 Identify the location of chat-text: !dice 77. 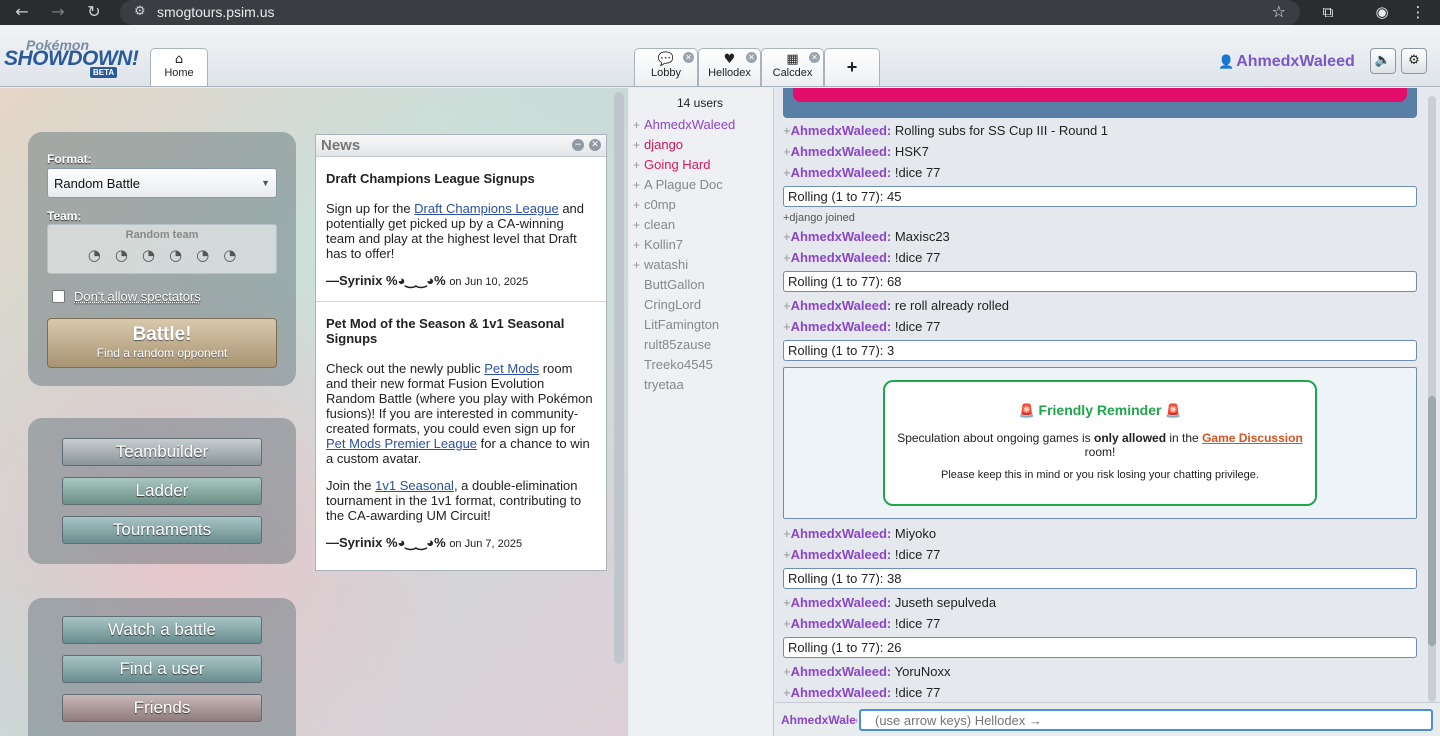
(917, 257).